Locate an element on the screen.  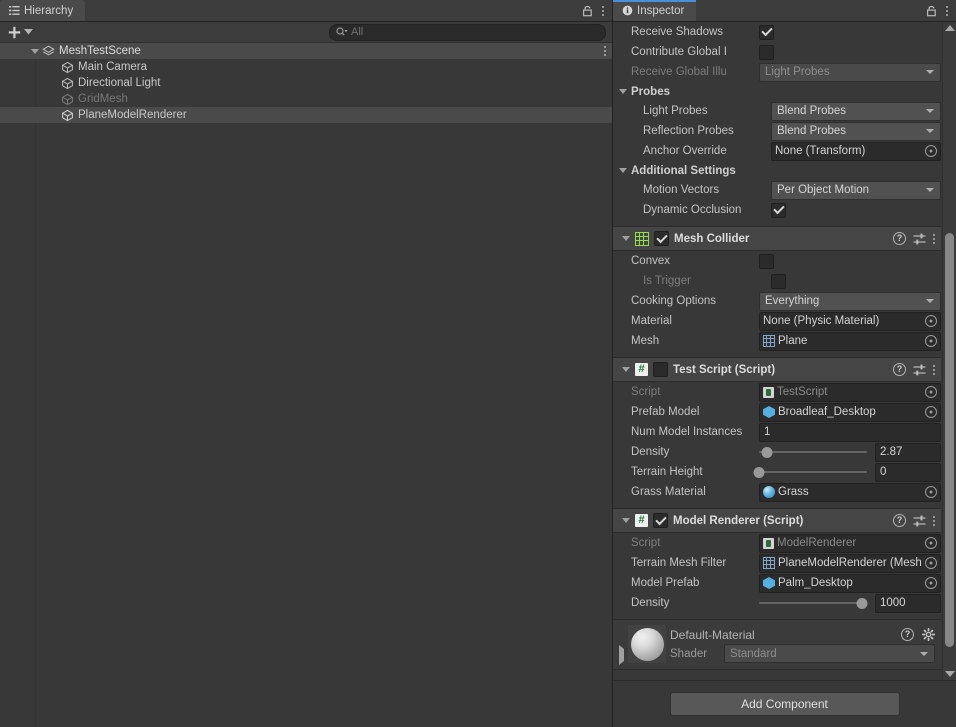
test-script-expand-triangle is located at coordinates (626, 369).